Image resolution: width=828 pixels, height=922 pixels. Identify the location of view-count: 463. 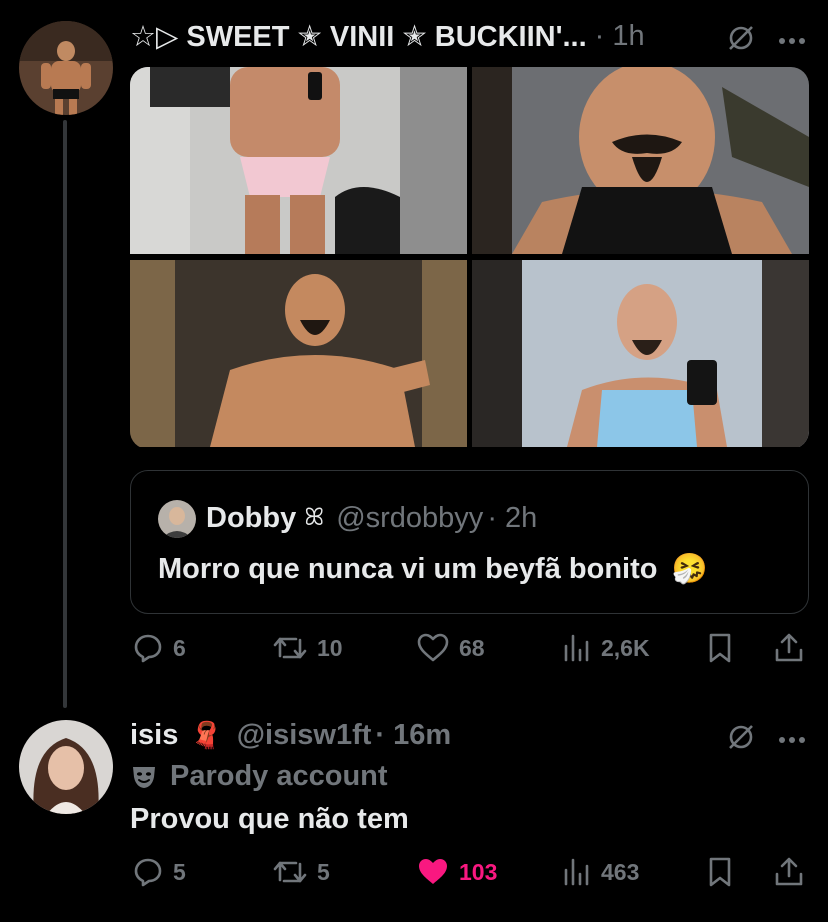
(620, 871).